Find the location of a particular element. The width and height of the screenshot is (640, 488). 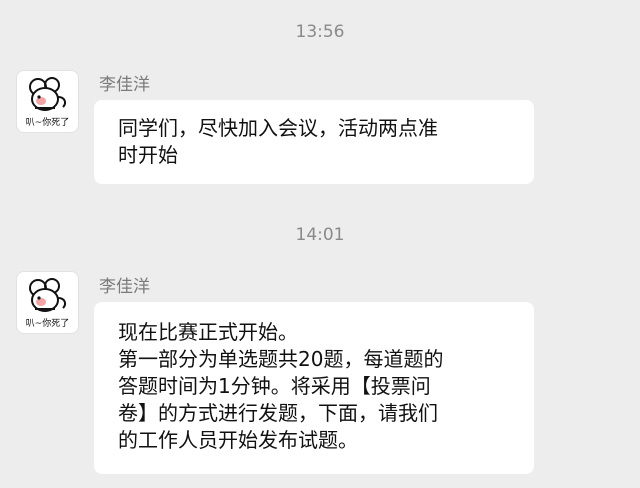

sender-avatar-1: 叭~你死了 is located at coordinates (47, 101).